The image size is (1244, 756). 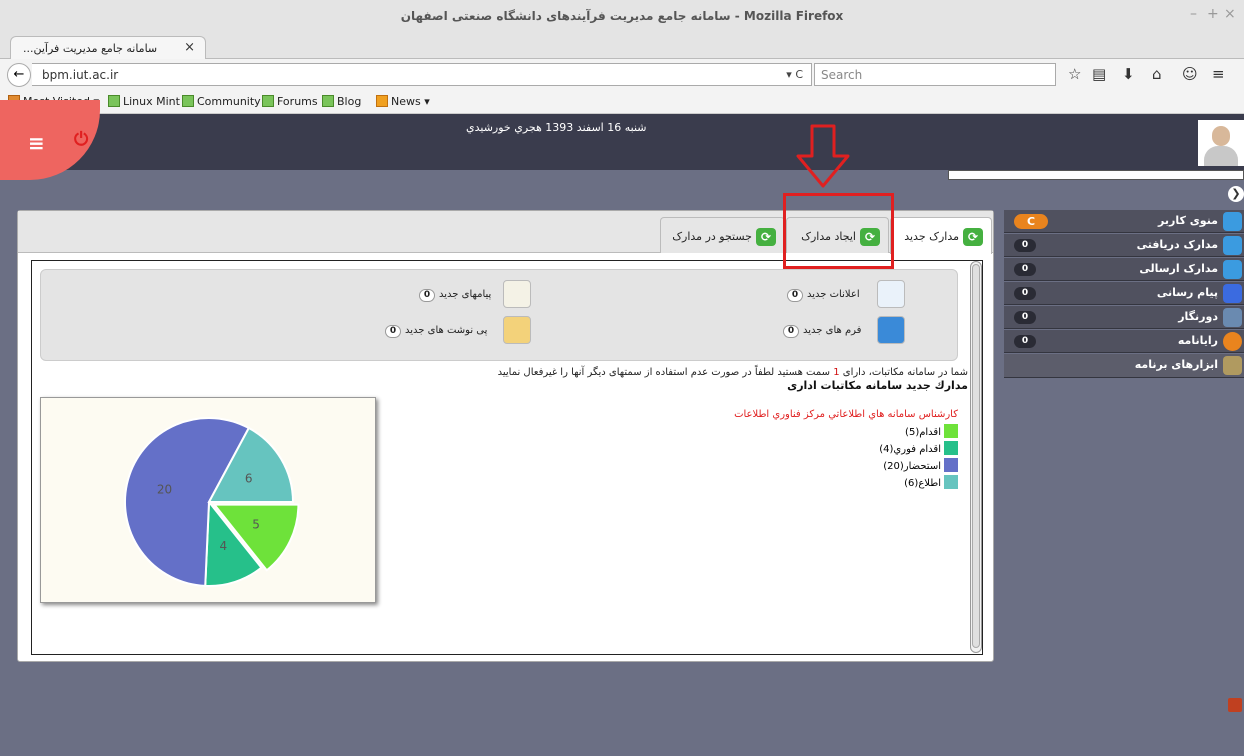 I want to click on legend-rows: اقدام(5) اقدام فوري(4) استحضار(20) اطلاع(6), so click(x=846, y=458).